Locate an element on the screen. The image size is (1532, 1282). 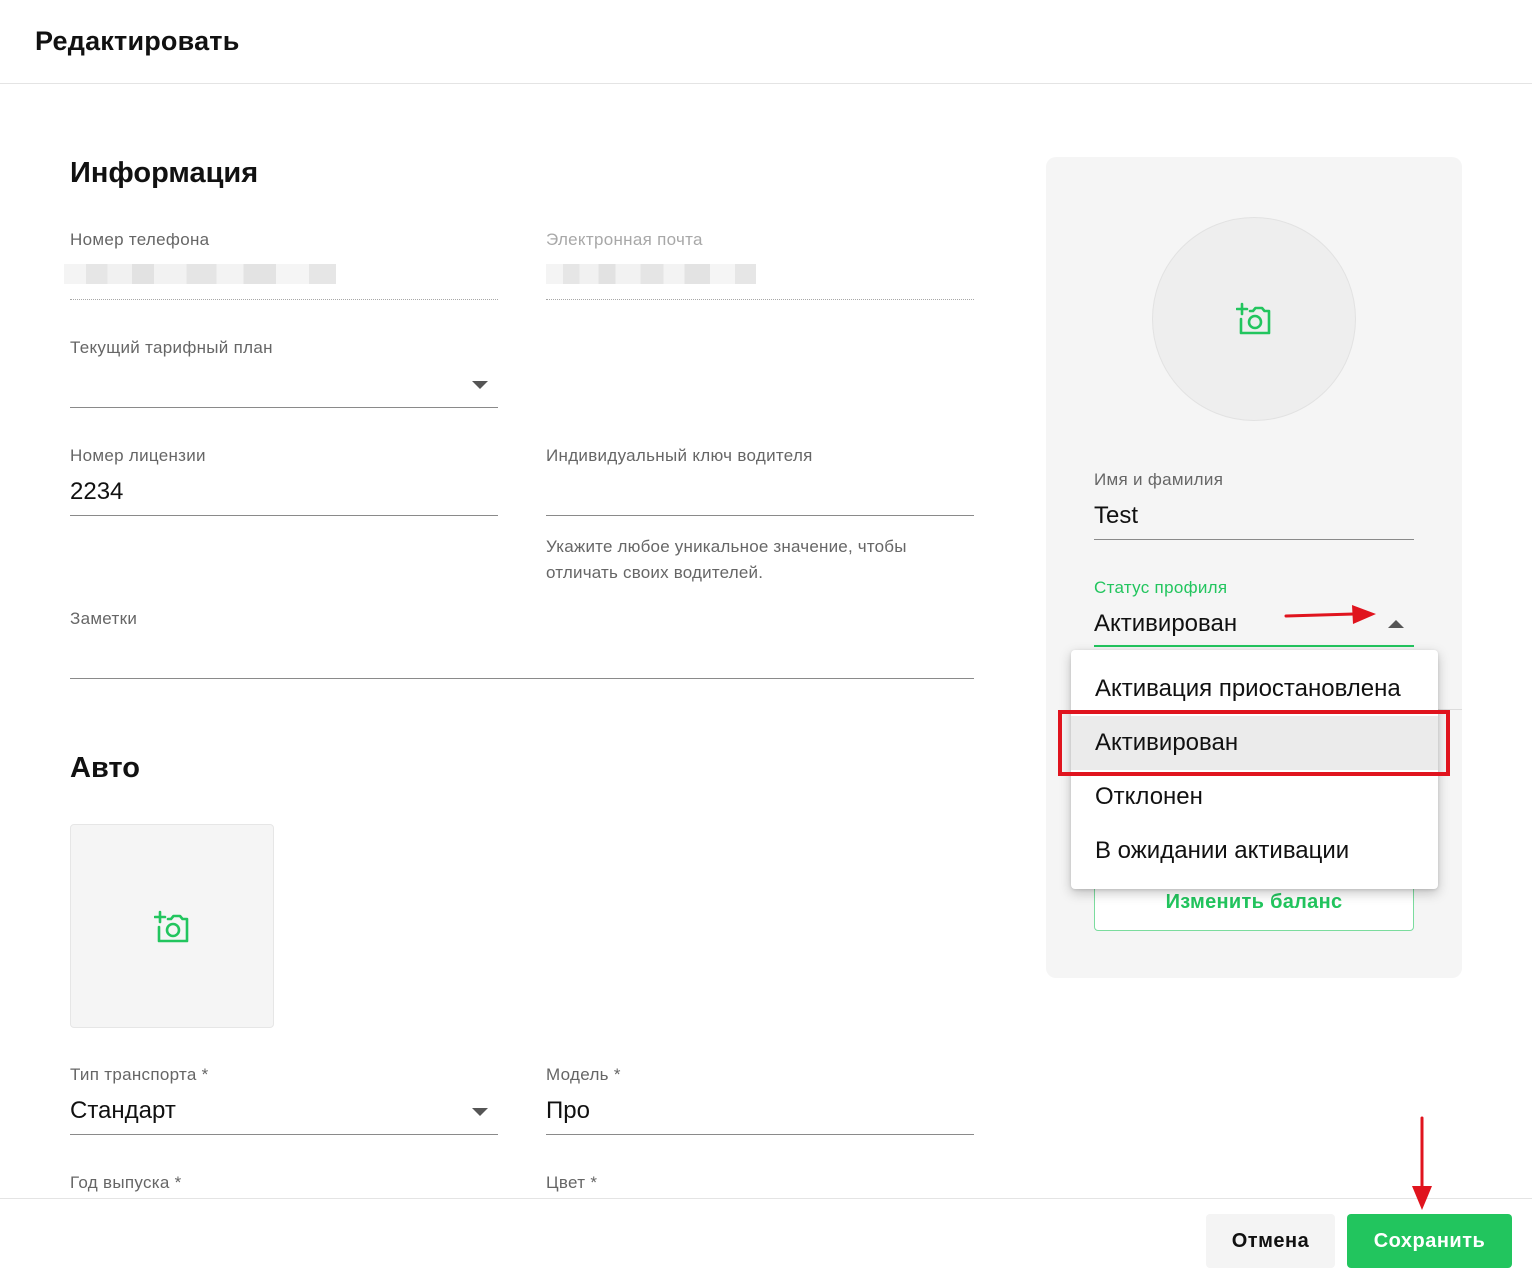
driver-key-input is located at coordinates (760, 493).